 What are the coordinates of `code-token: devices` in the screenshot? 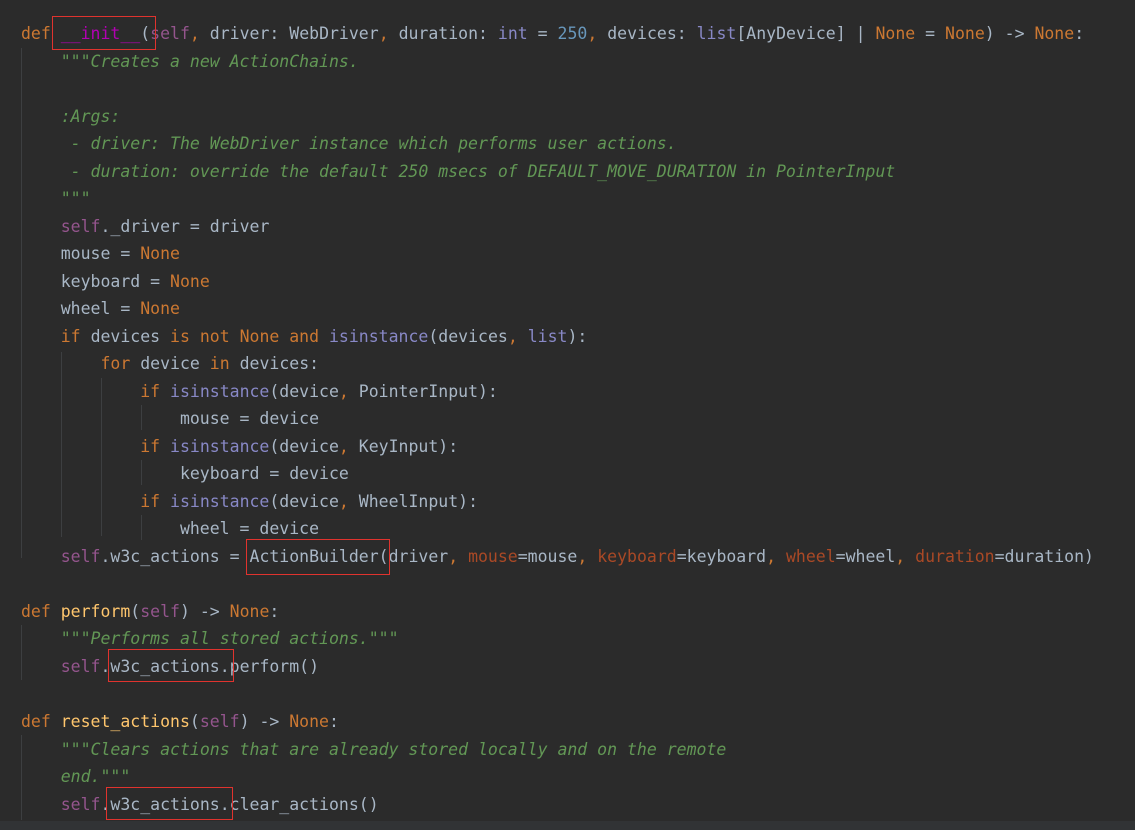 It's located at (130, 336).